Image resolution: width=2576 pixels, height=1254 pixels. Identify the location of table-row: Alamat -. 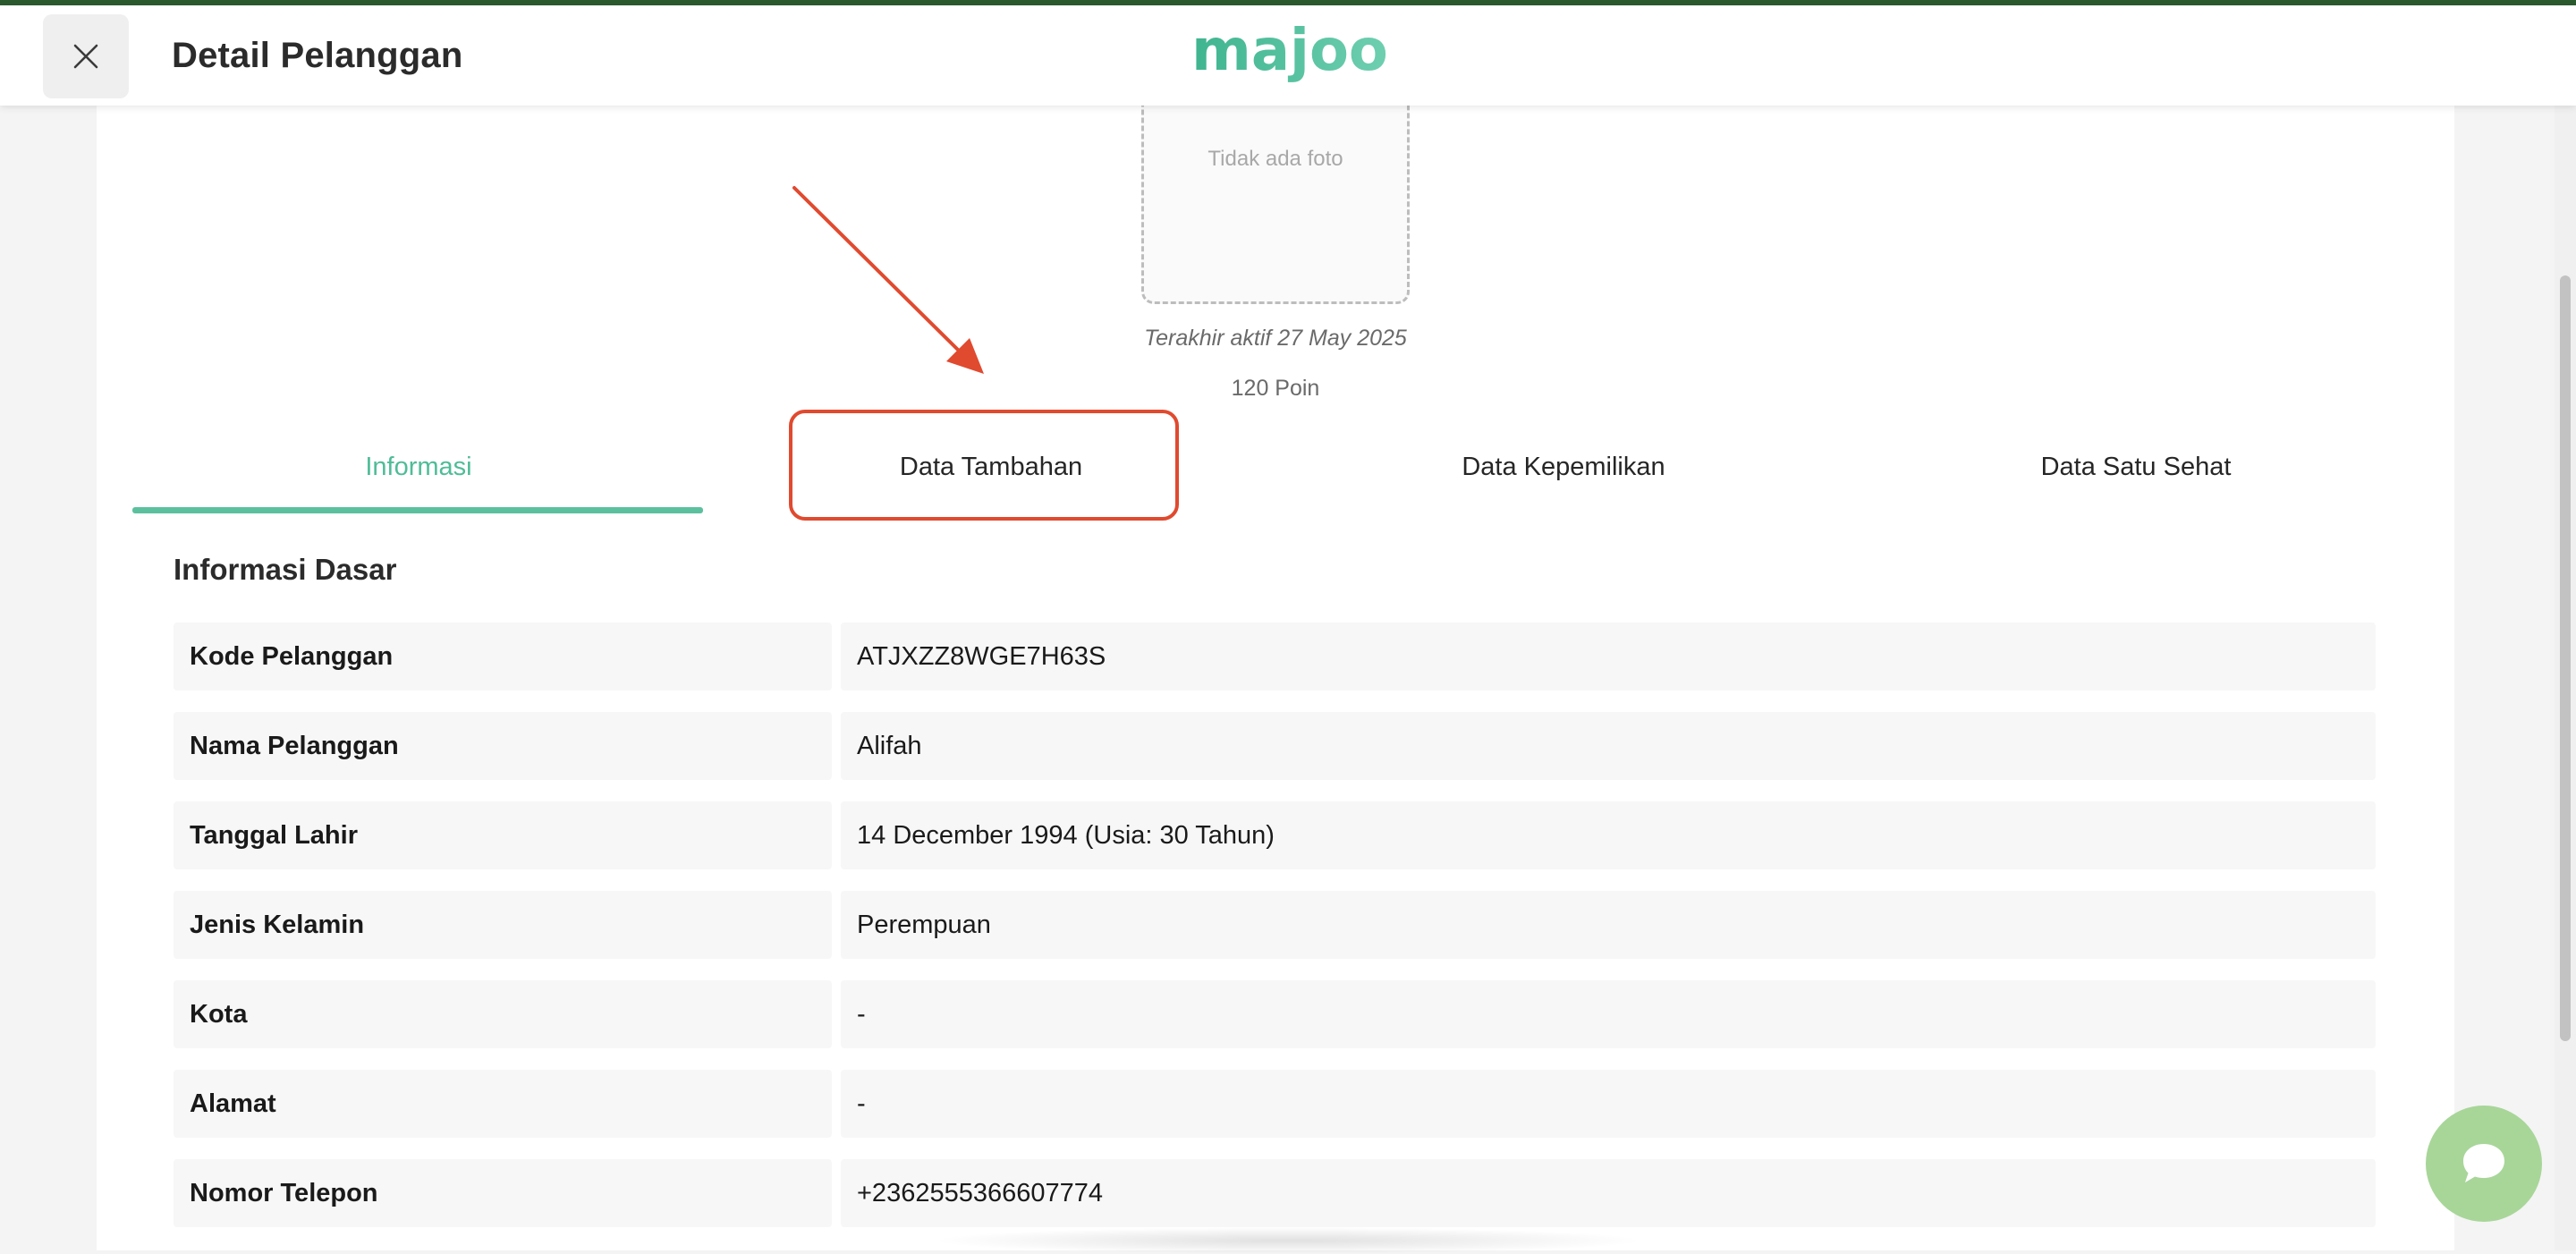
(1275, 1114).